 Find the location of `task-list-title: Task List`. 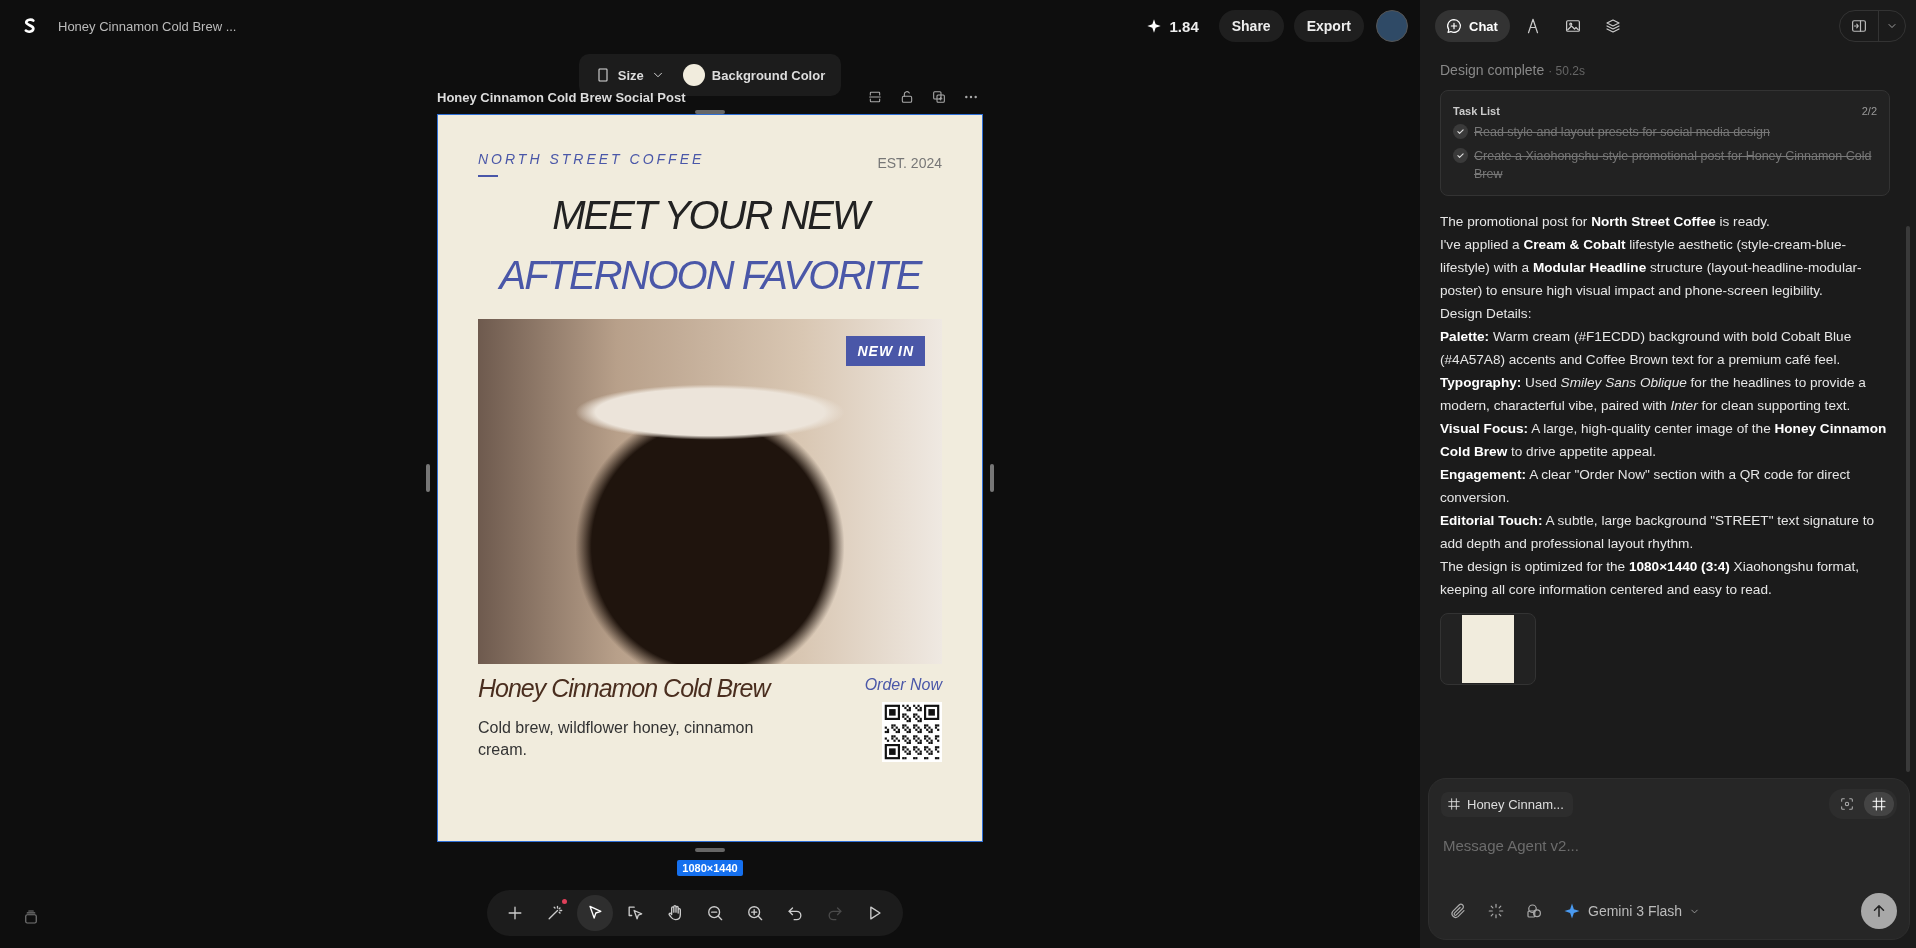

task-list-title: Task List is located at coordinates (1476, 111).